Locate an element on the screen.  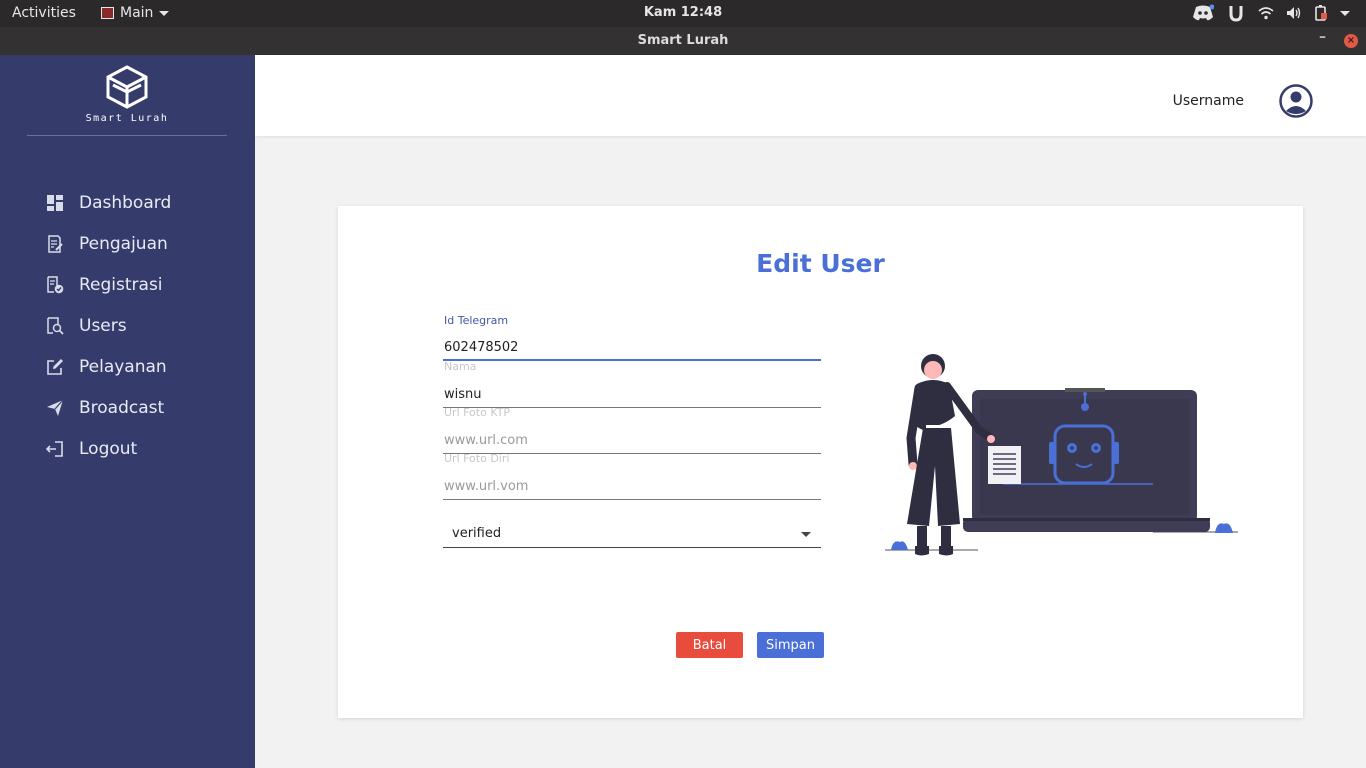
sidebar-item-users: Users is located at coordinates (127, 325).